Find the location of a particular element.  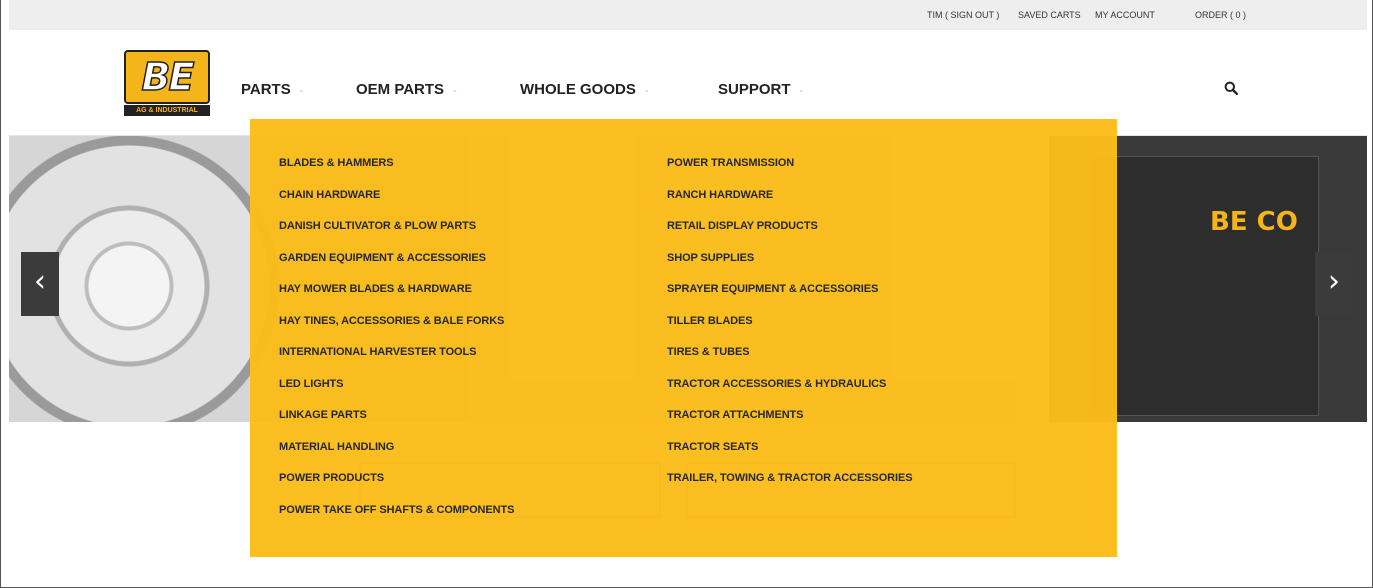

carousel-prev-button: ‹ is located at coordinates (40, 284).